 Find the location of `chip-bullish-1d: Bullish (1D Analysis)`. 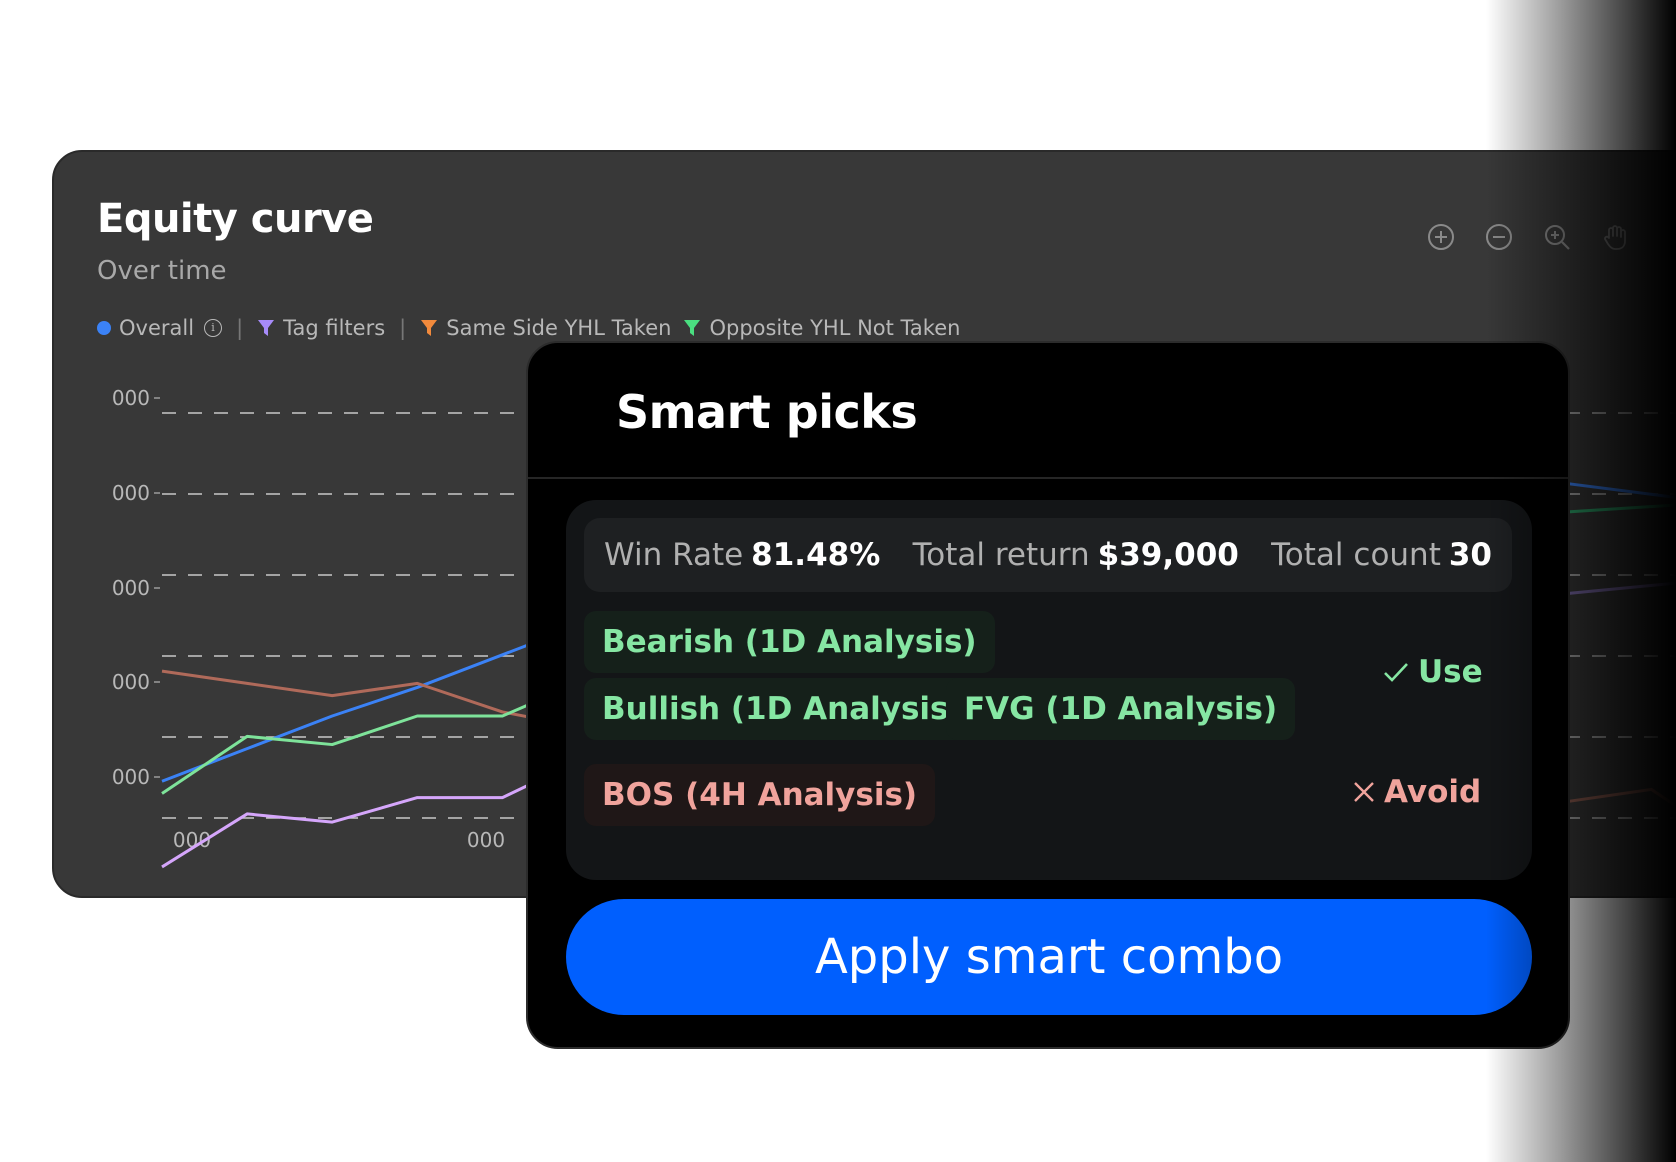

chip-bullish-1d: Bullish (1D Analysis) is located at coordinates (782, 709).